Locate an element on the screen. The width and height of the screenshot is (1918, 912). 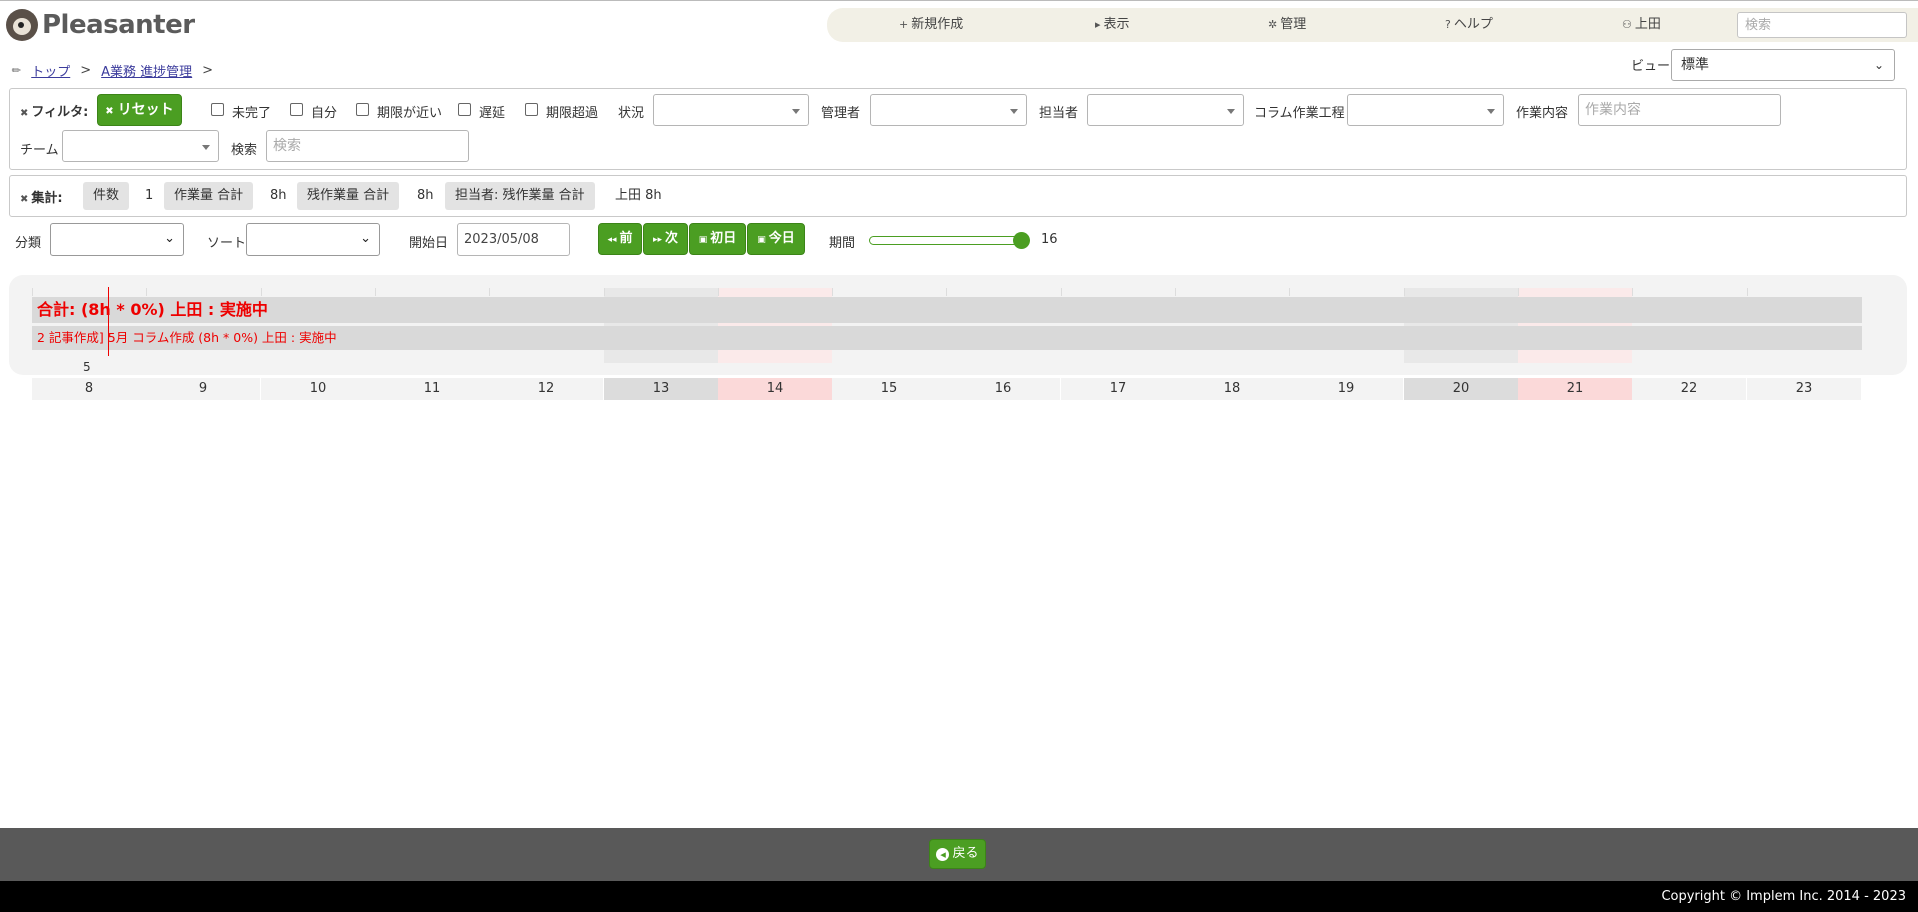
gantt-day-cell: 18 is located at coordinates (1232, 389).